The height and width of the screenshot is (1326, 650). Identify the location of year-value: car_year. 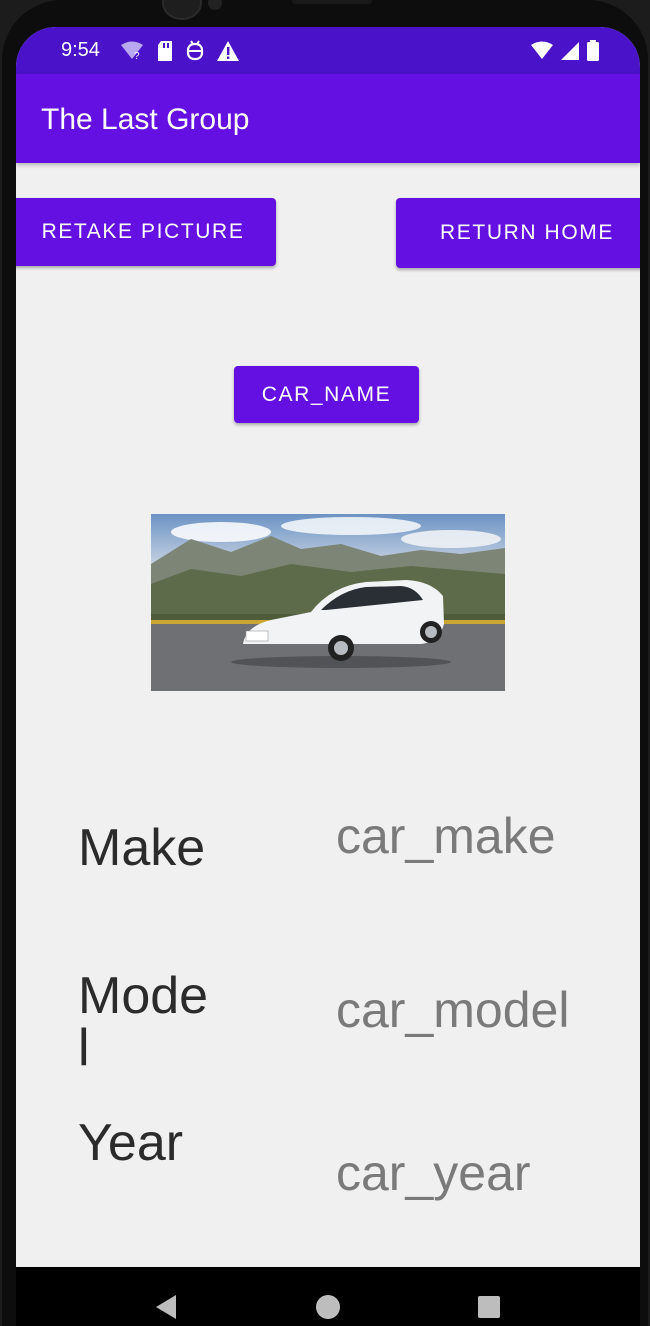
(433, 1173).